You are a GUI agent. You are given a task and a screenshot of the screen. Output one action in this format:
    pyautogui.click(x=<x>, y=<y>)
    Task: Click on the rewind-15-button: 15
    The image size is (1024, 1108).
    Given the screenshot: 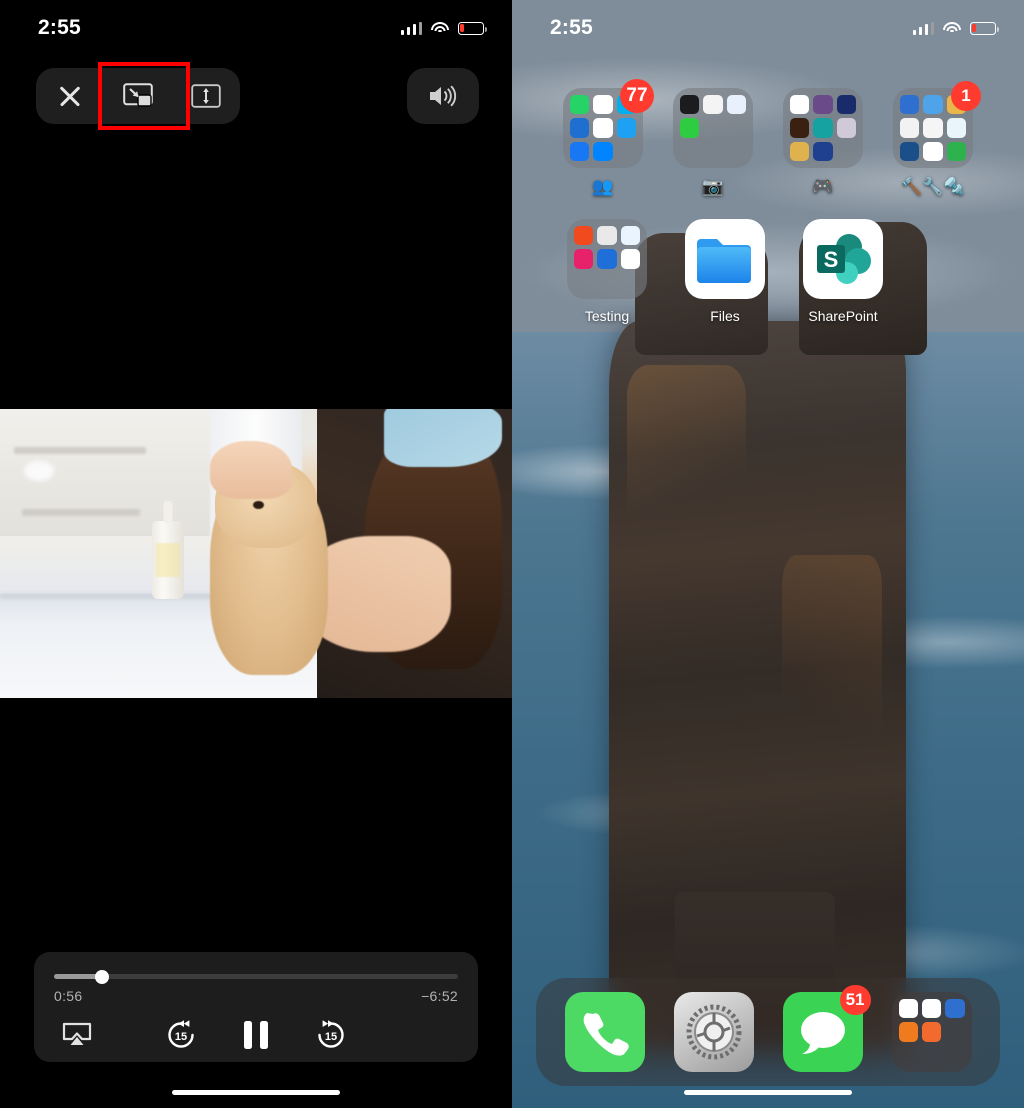 What is the action you would take?
    pyautogui.click(x=181, y=1035)
    